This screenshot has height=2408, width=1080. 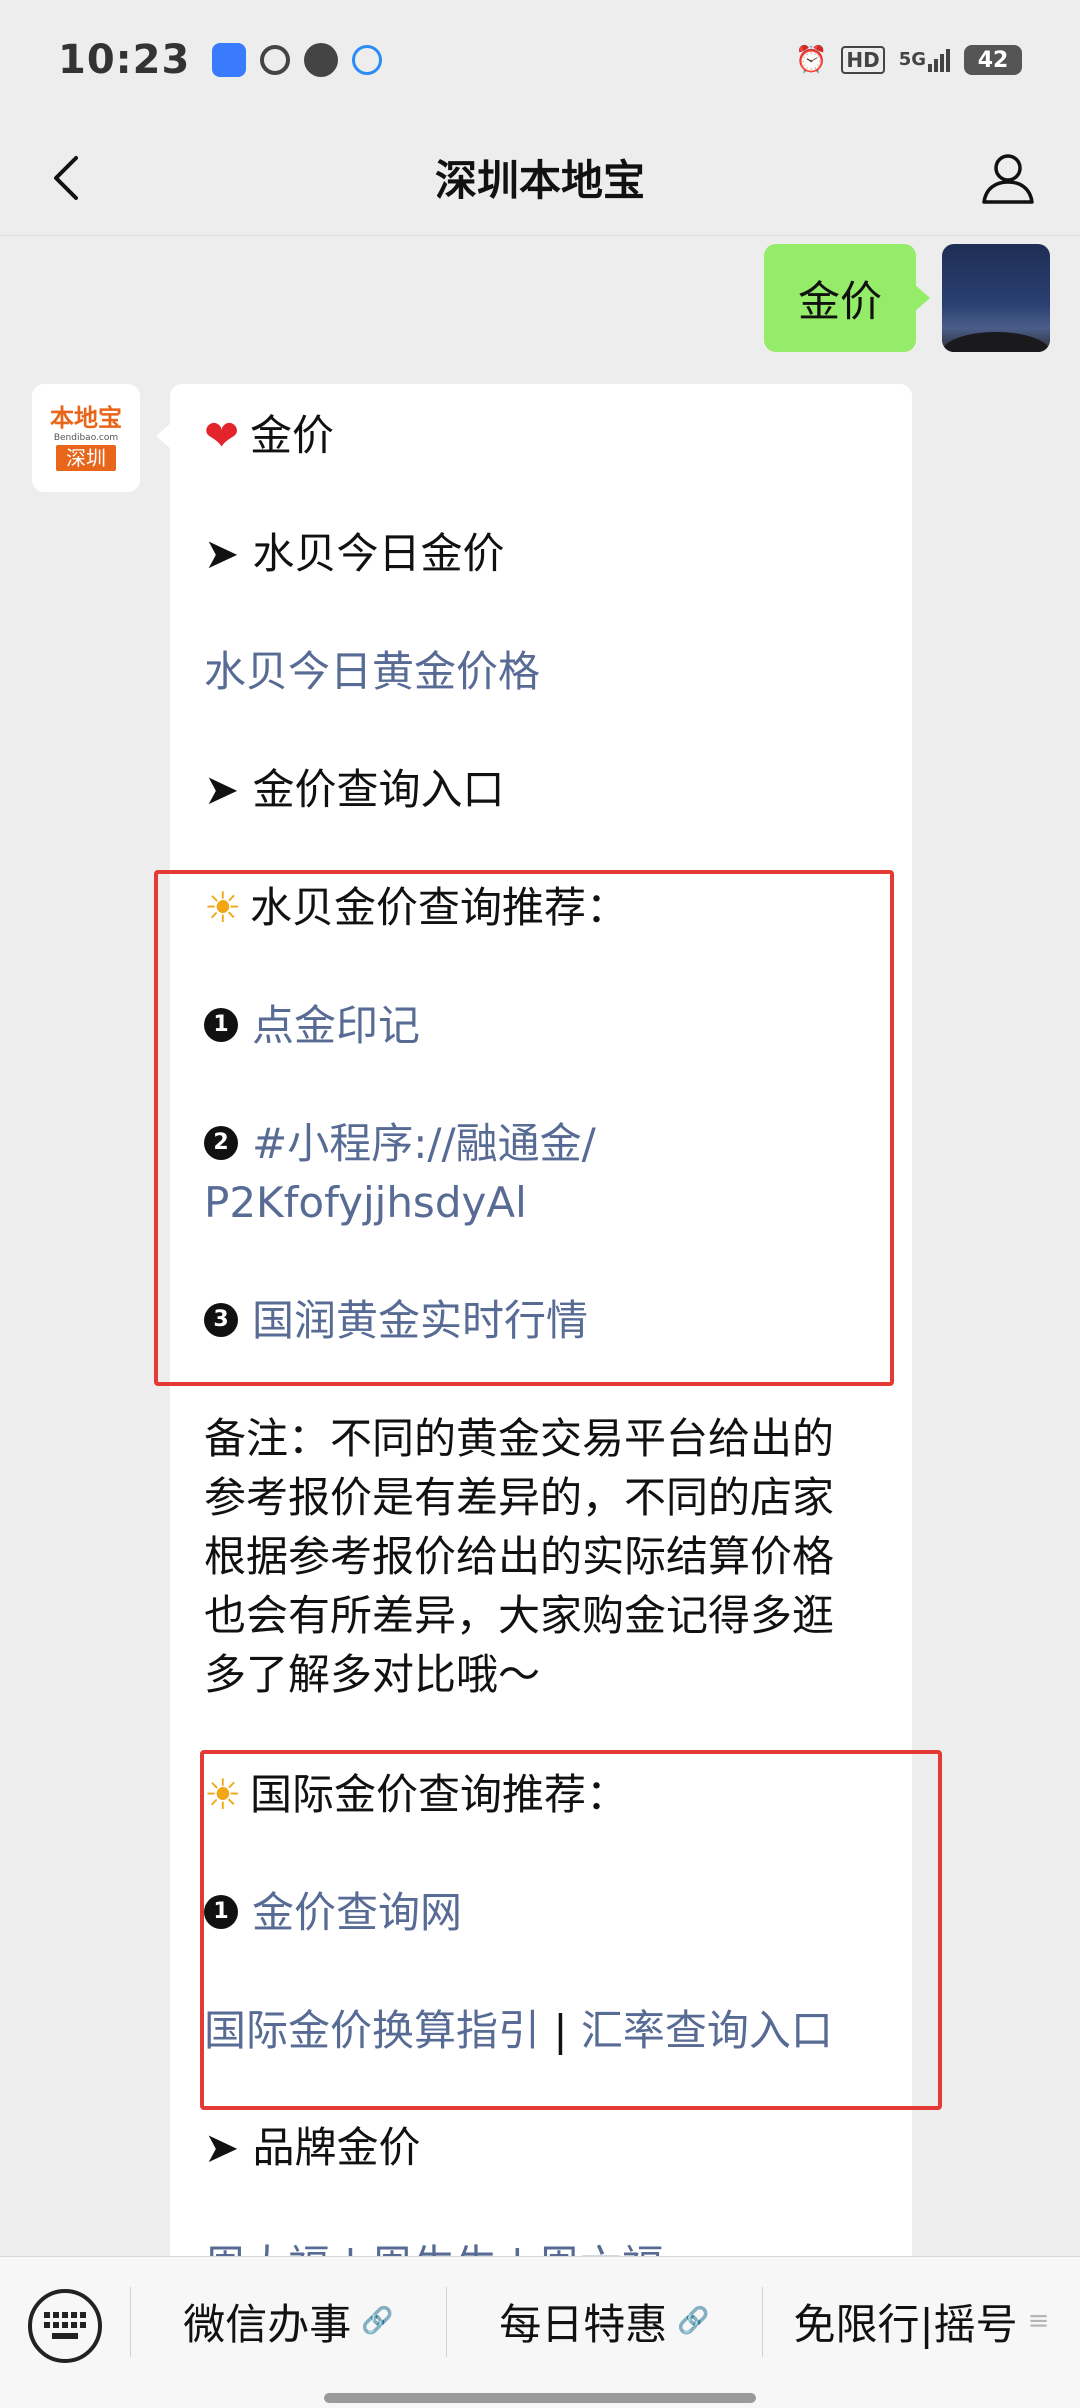 What do you see at coordinates (1038, 2321) in the screenshot?
I see `menu-list-icon: ≡` at bounding box center [1038, 2321].